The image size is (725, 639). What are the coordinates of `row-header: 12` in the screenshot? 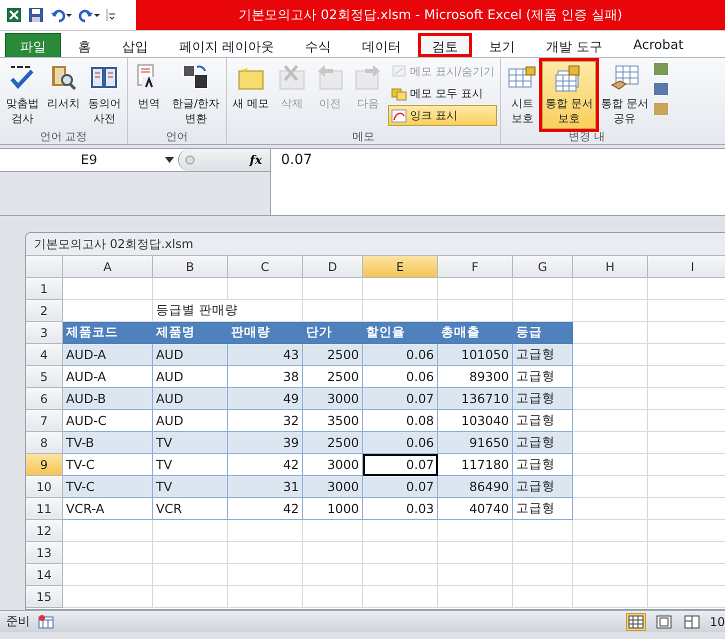 It's located at (44, 531).